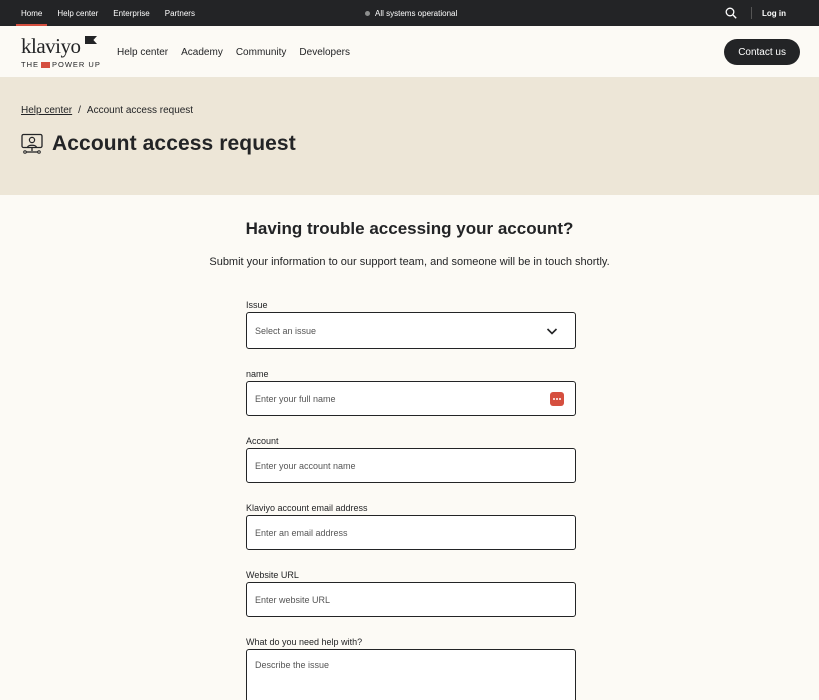 The width and height of the screenshot is (819, 700). What do you see at coordinates (293, 599) in the screenshot?
I see `website-placeholder: Enter website URL` at bounding box center [293, 599].